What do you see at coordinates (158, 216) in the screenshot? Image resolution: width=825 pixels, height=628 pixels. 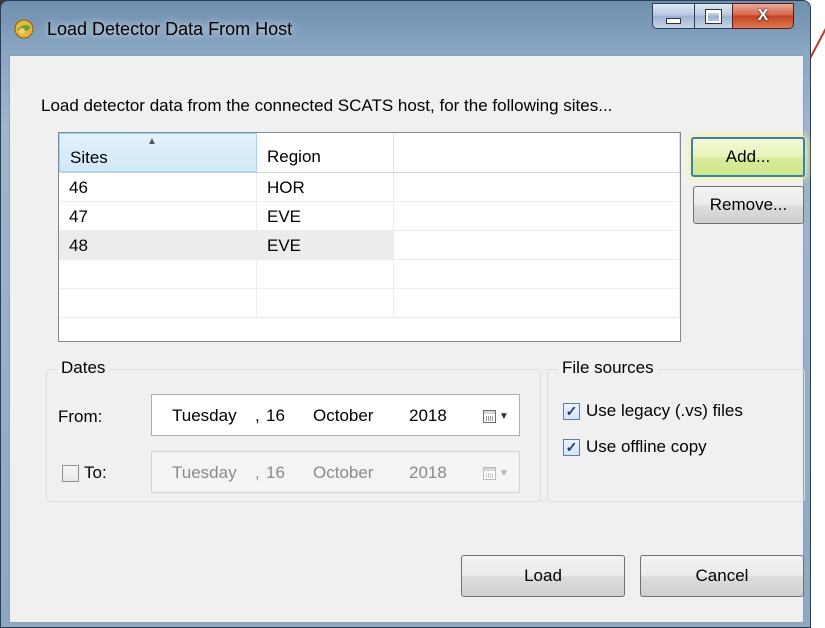 I see `cell-site: 47` at bounding box center [158, 216].